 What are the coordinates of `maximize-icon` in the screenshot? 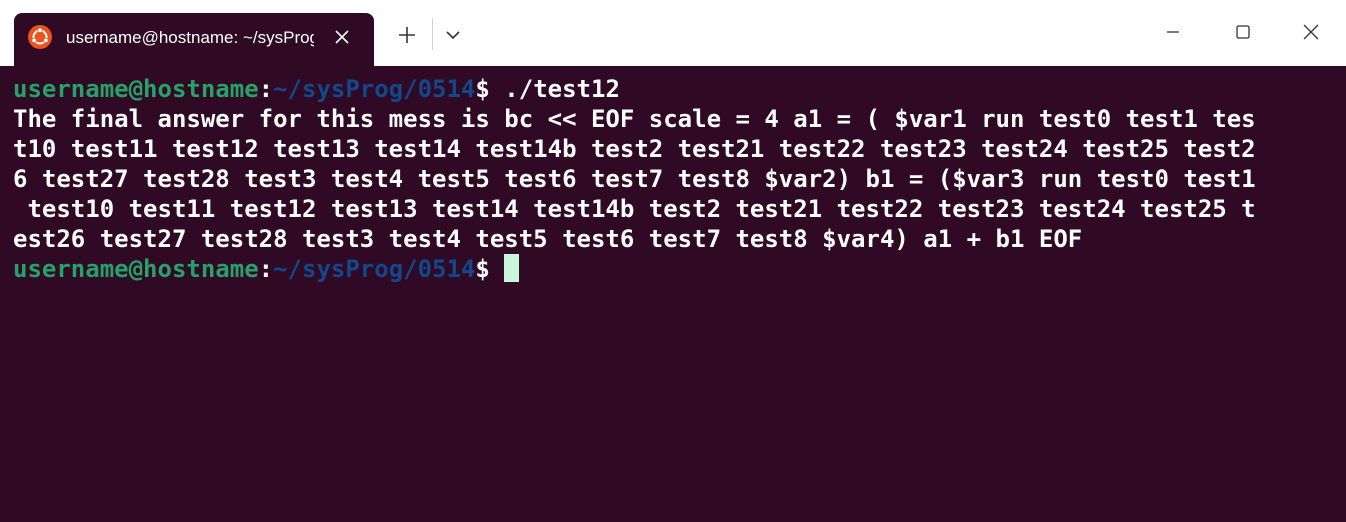 It's located at (1243, 32).